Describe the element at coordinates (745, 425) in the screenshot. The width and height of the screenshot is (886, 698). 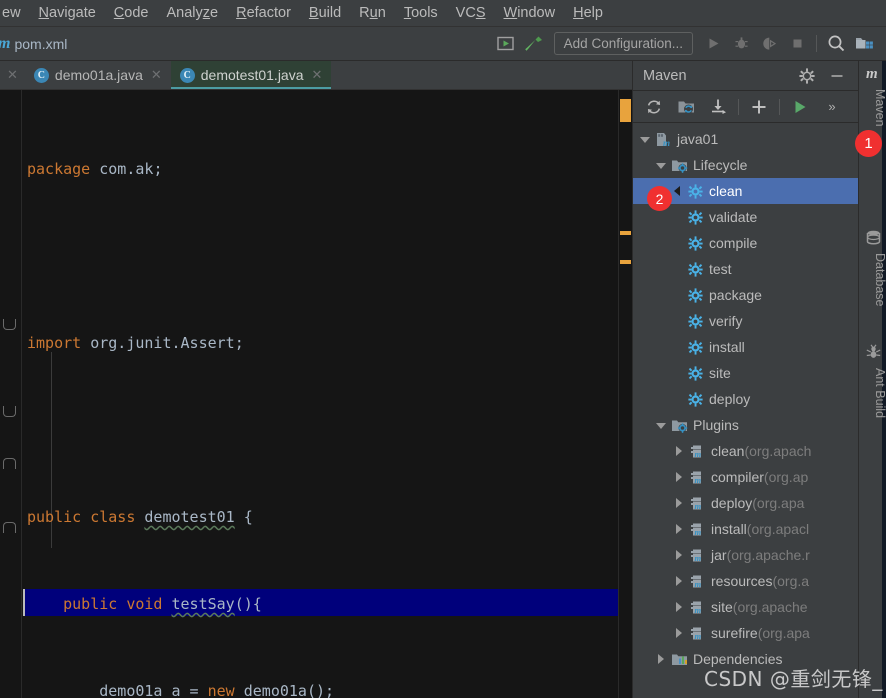
I see `tree-node-plugins: Plugins` at that location.